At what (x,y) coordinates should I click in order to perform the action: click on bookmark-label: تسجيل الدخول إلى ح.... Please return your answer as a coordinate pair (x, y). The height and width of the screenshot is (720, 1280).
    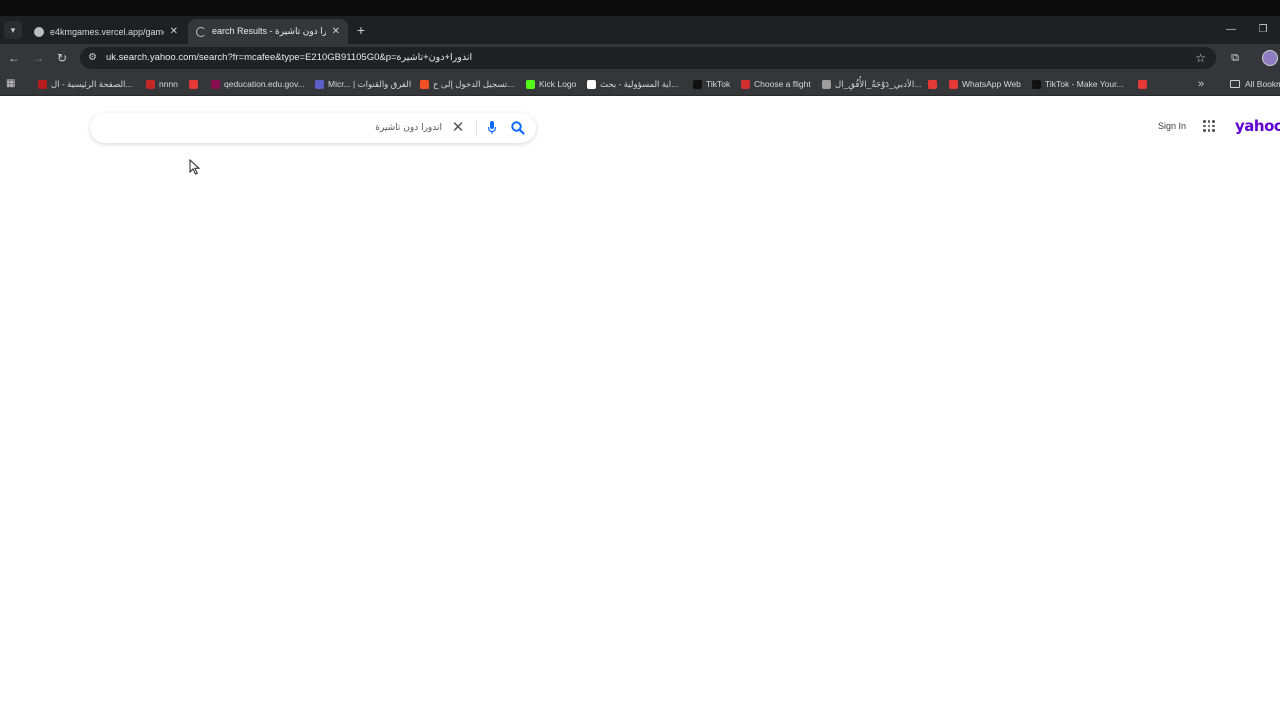
    Looking at the image, I should click on (474, 83).